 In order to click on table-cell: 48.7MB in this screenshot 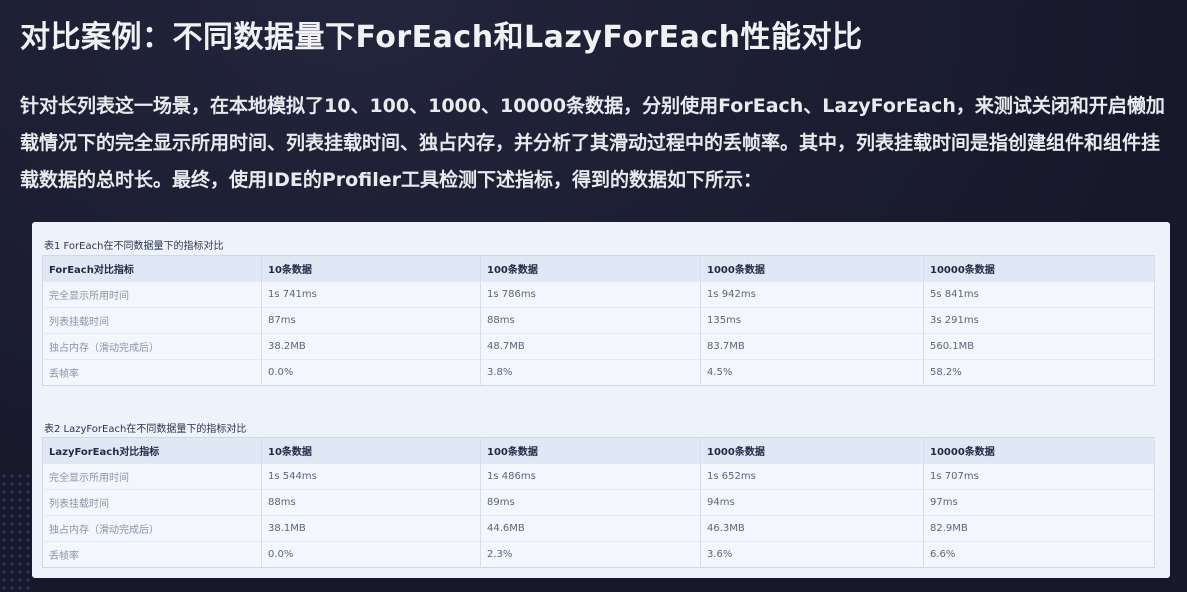, I will do `click(590, 346)`.